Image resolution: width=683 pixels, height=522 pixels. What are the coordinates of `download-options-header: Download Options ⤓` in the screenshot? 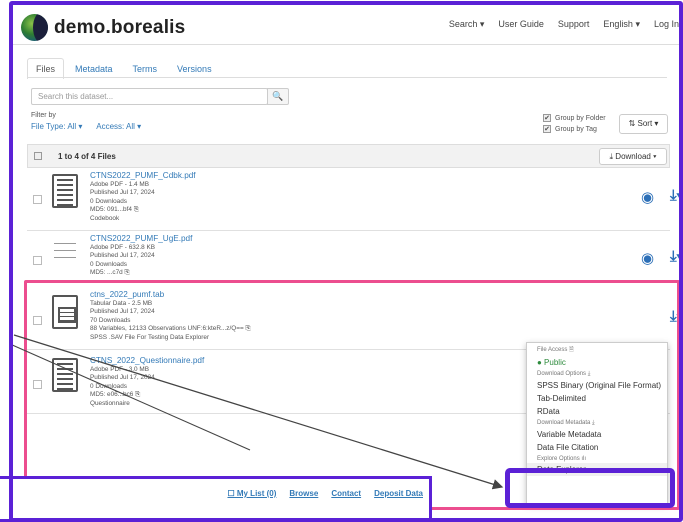 It's located at (564, 374).